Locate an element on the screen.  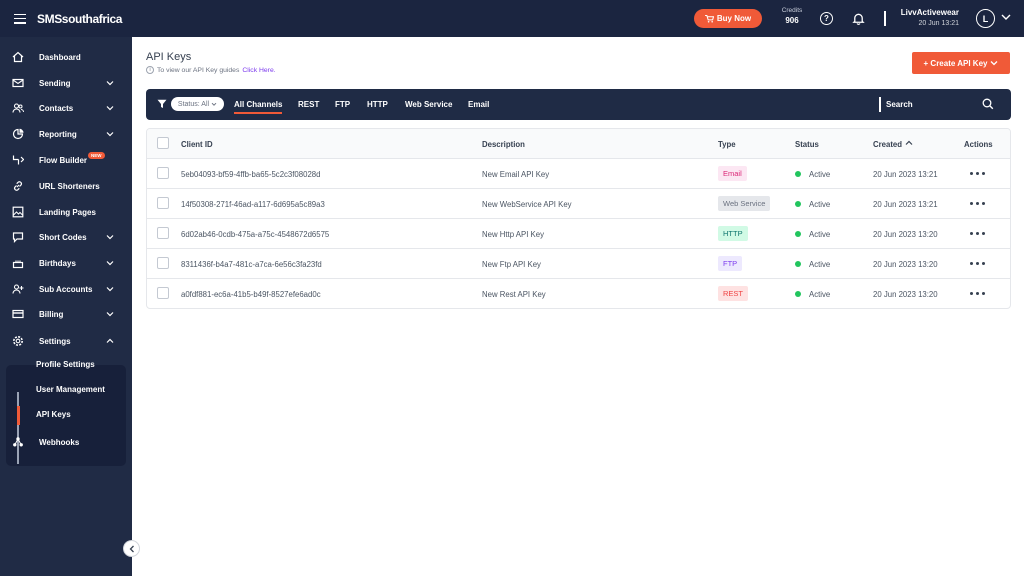
sidebar-item-dashboard: Dashboard is located at coordinates (66, 57).